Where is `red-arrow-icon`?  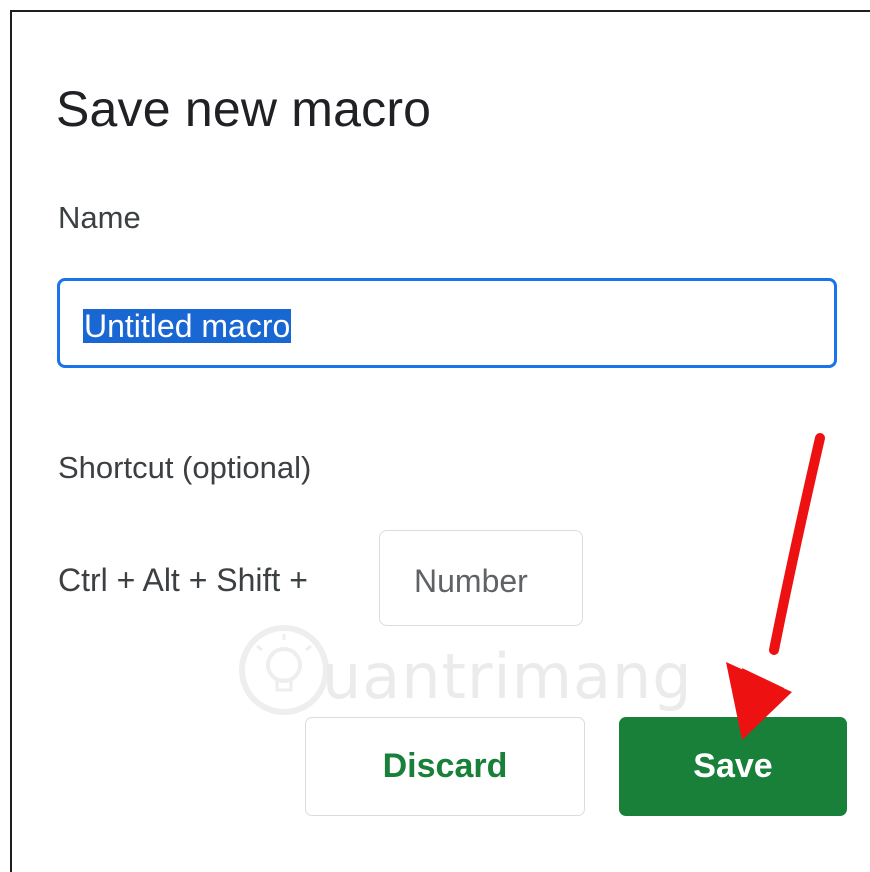 red-arrow-icon is located at coordinates (775, 586).